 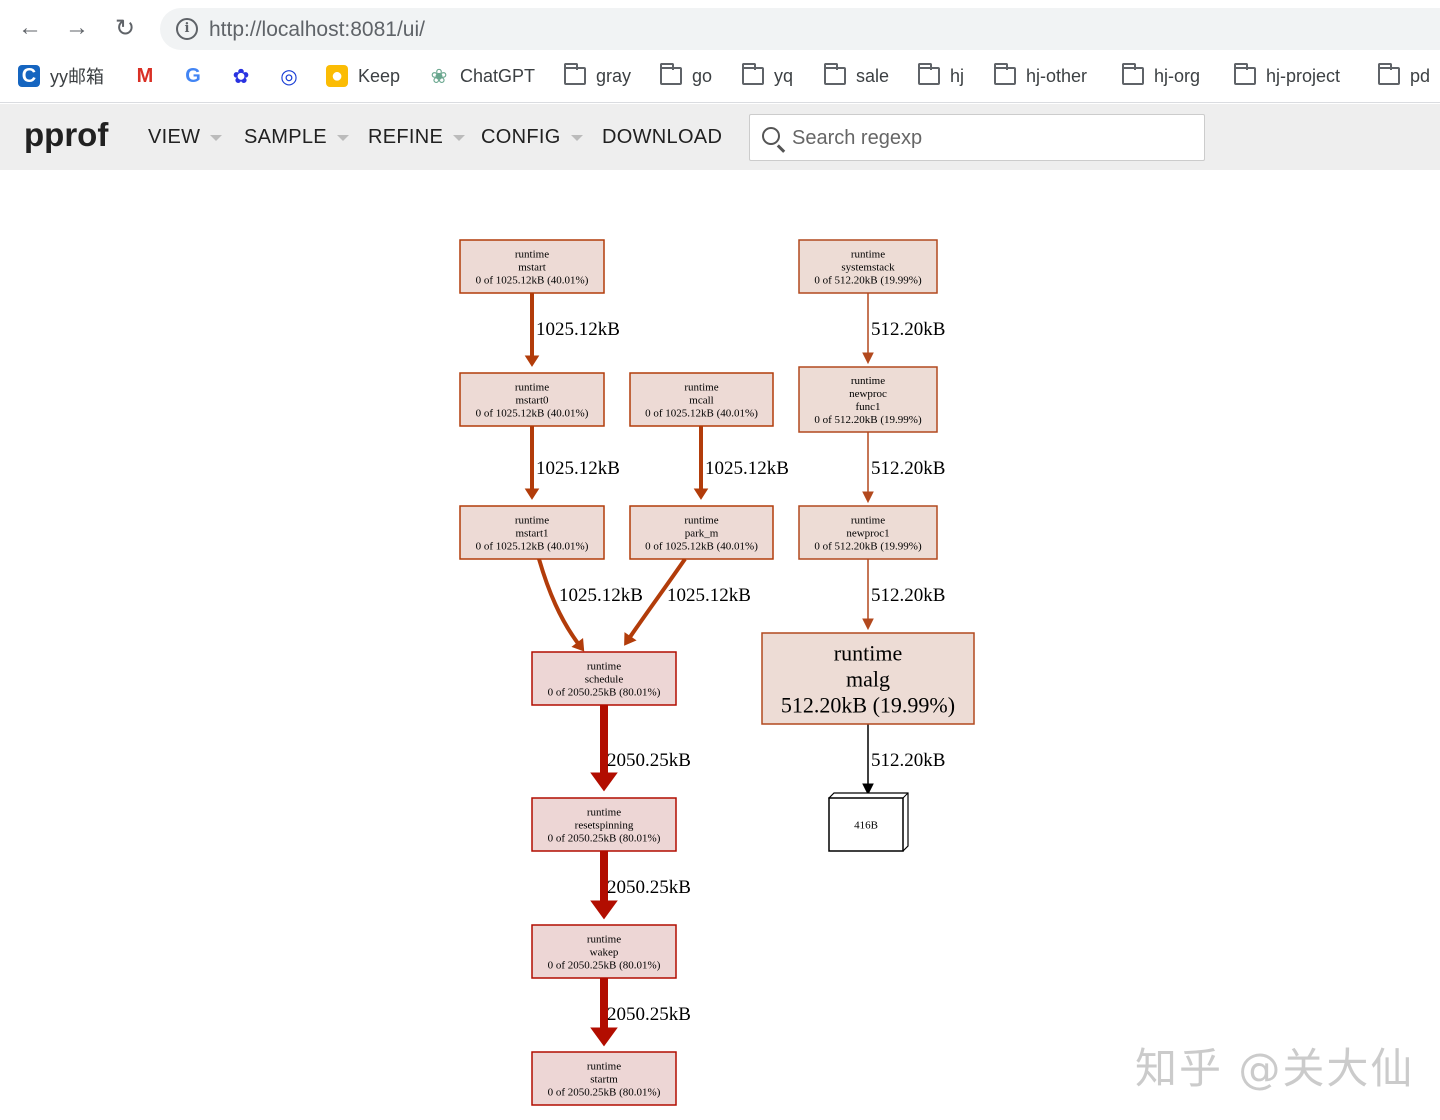 I want to click on reload-icon: ↻, so click(x=125, y=28).